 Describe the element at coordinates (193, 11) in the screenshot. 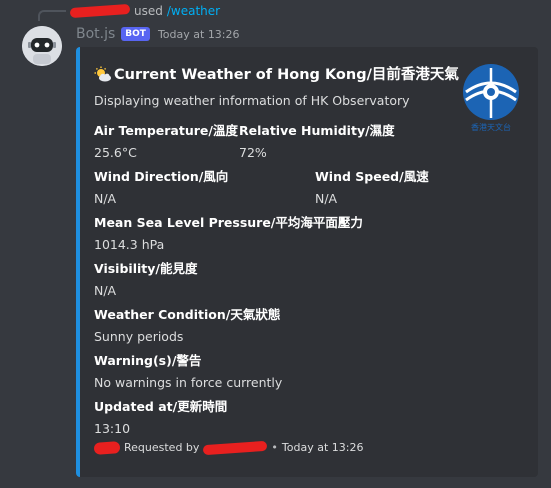

I see `reply-command-link: /weather` at that location.